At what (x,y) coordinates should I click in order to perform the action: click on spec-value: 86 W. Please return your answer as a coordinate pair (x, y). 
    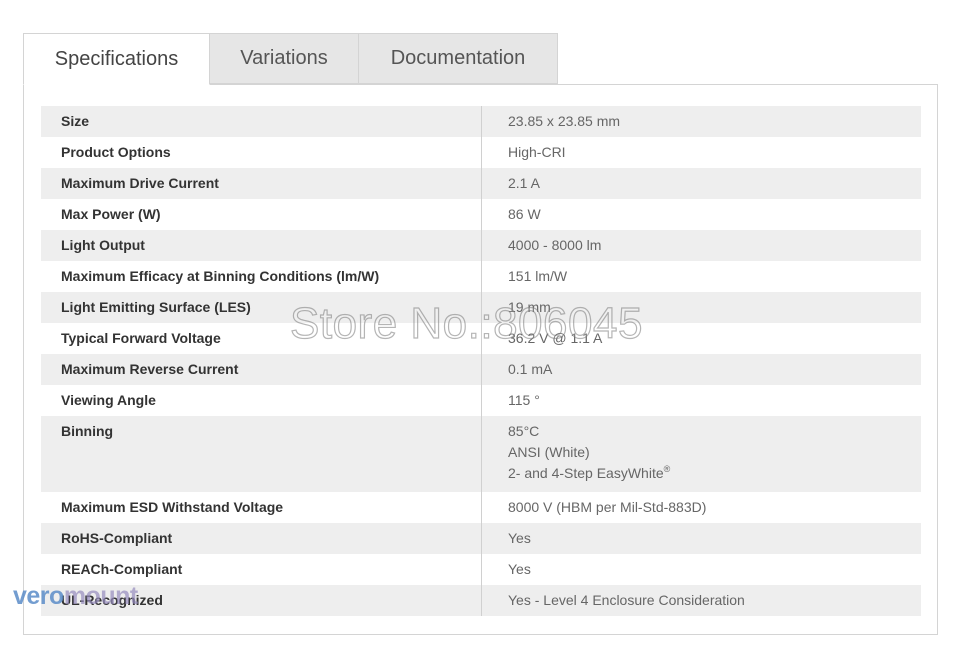
    Looking at the image, I should click on (524, 214).